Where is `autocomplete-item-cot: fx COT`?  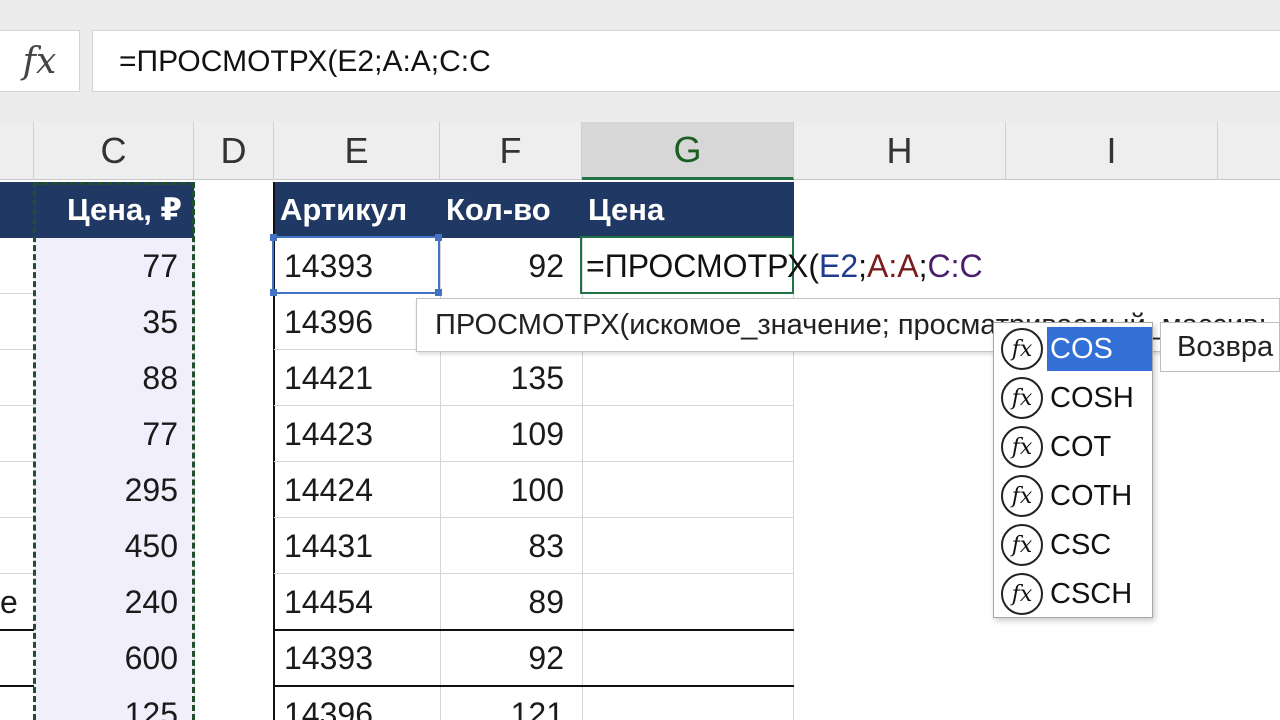
autocomplete-item-cot: fx COT is located at coordinates (1073, 446).